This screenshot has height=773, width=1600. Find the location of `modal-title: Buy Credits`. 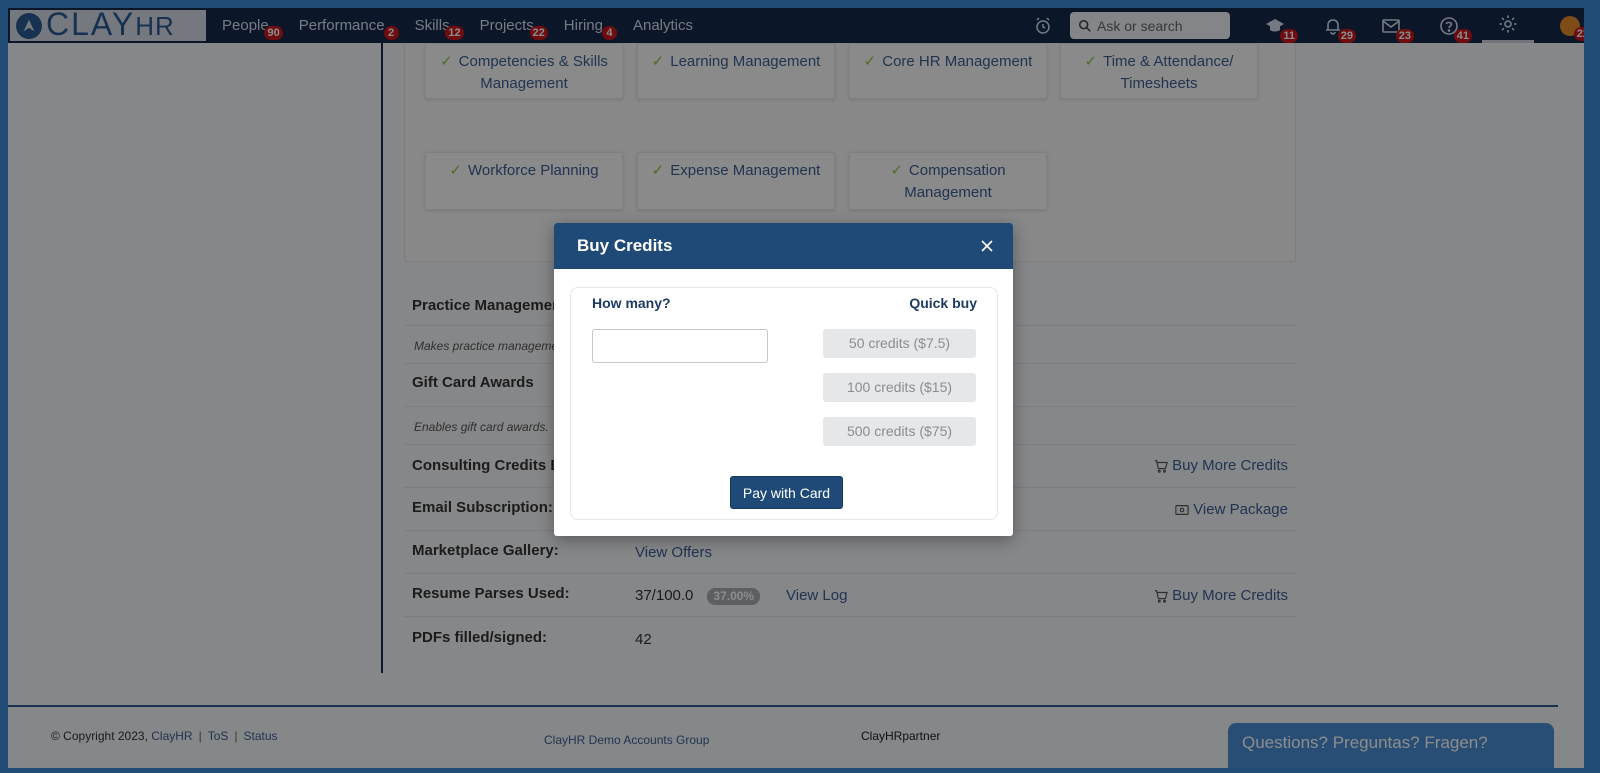

modal-title: Buy Credits is located at coordinates (625, 245).